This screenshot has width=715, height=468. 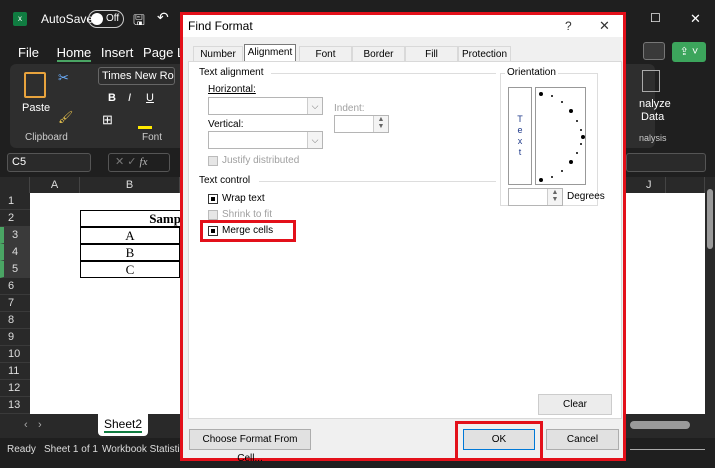 I want to click on name-box: C5, so click(x=49, y=162).